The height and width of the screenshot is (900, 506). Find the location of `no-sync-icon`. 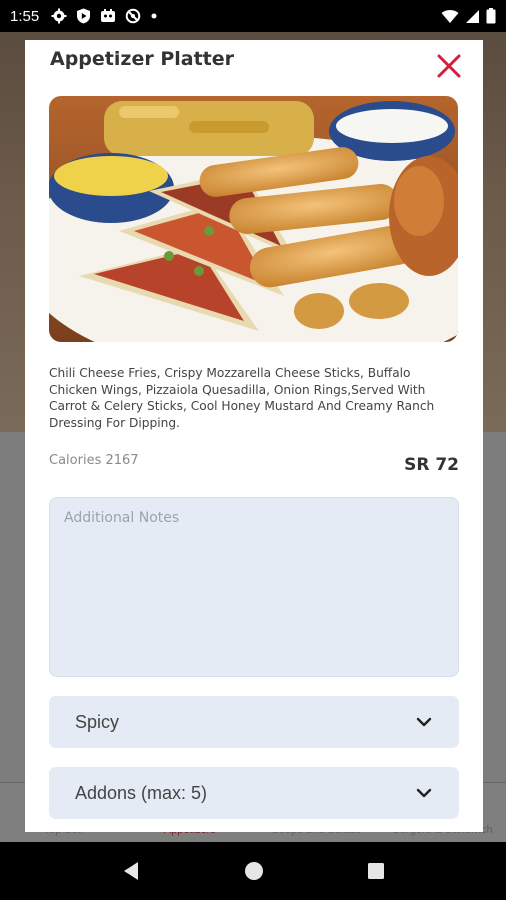

no-sync-icon is located at coordinates (133, 16).